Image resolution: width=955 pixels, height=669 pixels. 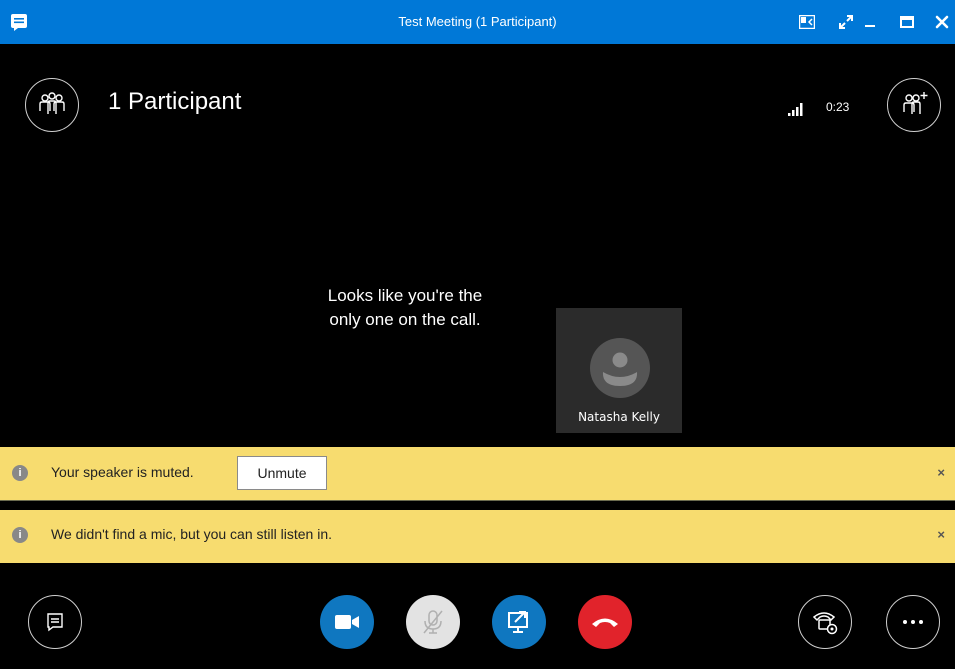 I want to click on hang-up-icon, so click(x=605, y=622).